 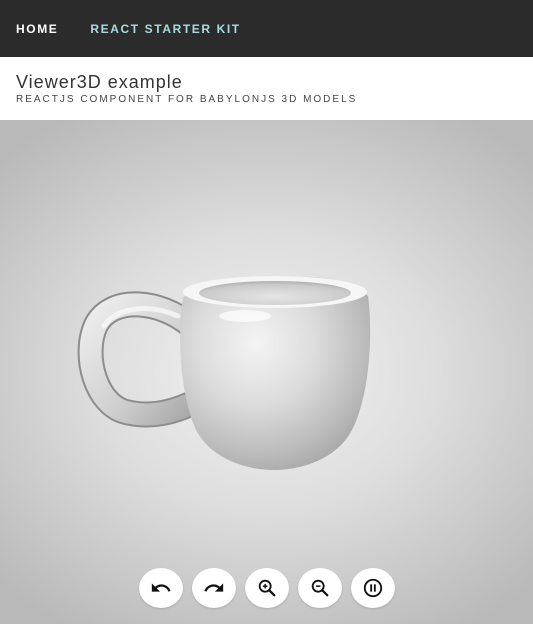 I want to click on zoom-in-icon, so click(x=266, y=588).